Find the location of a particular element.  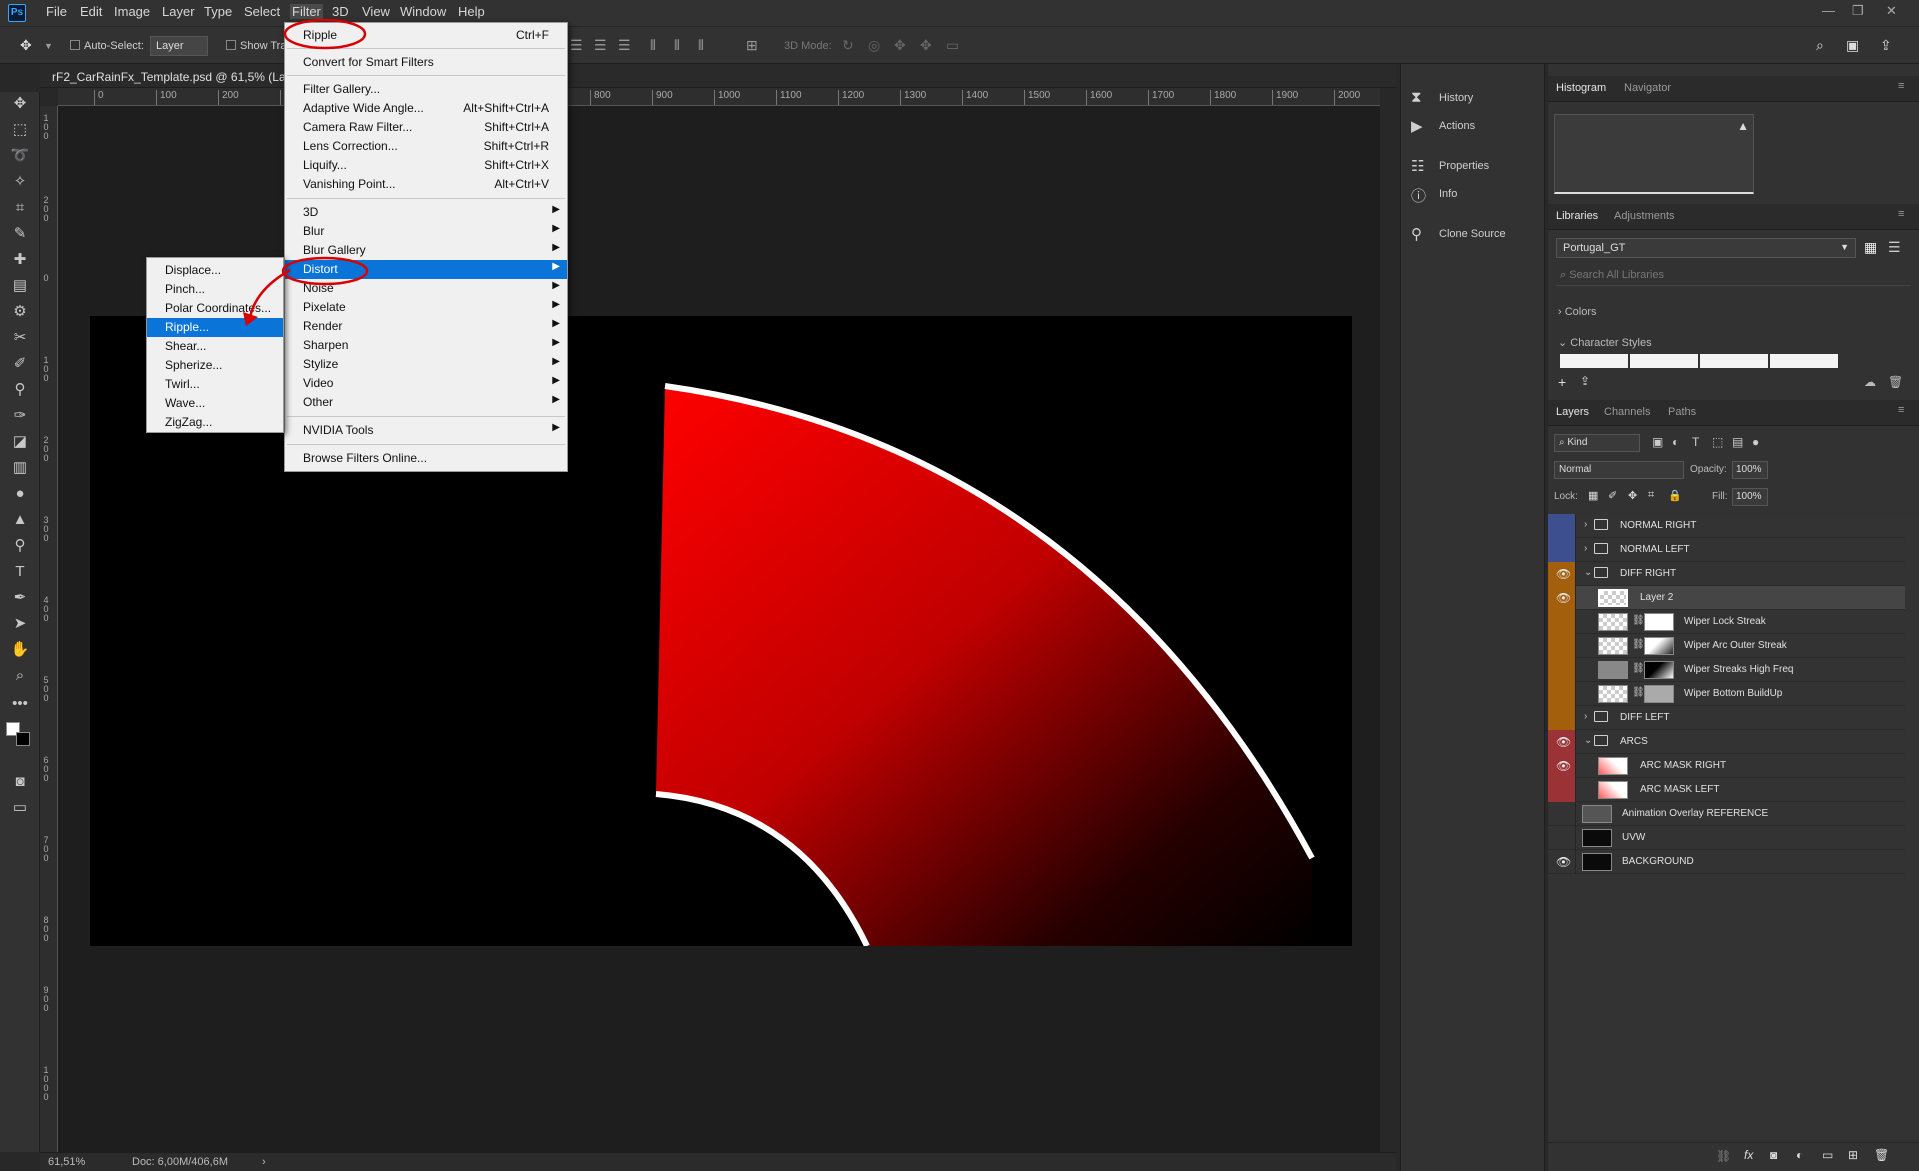

fx-icon: fx is located at coordinates (1748, 1155).